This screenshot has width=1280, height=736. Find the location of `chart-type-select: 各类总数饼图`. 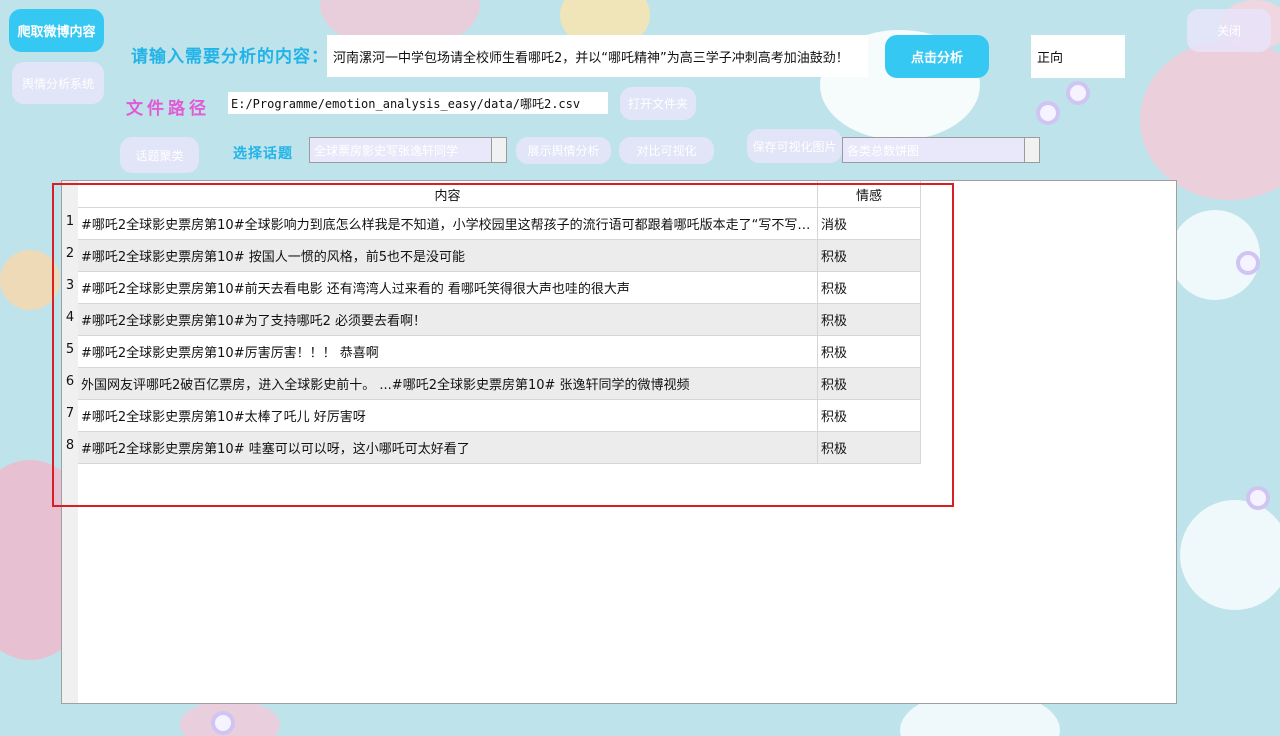

chart-type-select: 各类总数饼图 is located at coordinates (941, 150).